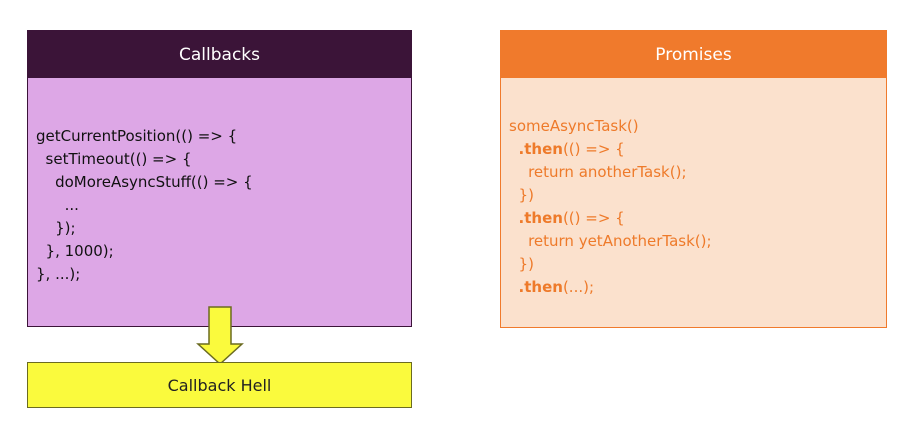  Describe the element at coordinates (574, 126) in the screenshot. I see `promises-code-line: someAsyncTask()` at that location.